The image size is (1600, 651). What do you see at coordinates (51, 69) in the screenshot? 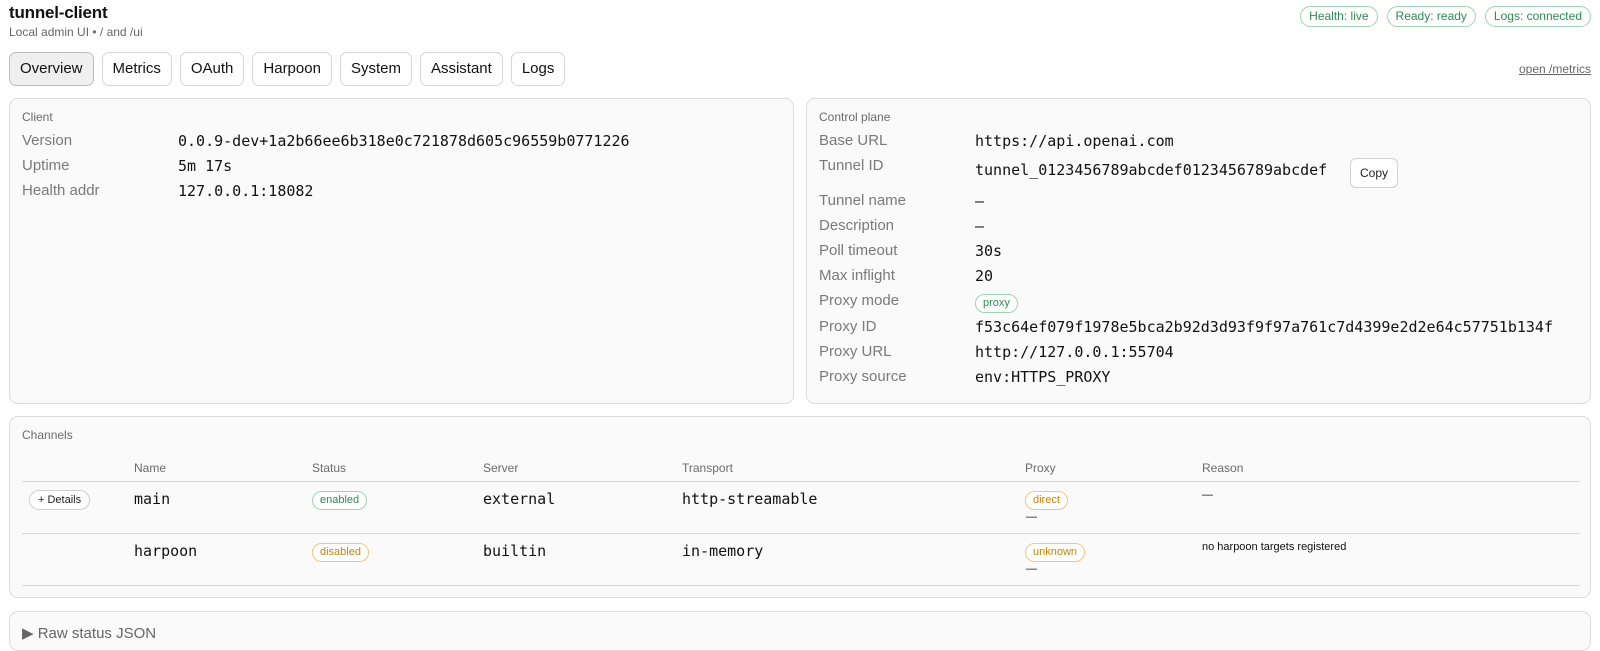
I see `tab-overview: Overview` at bounding box center [51, 69].